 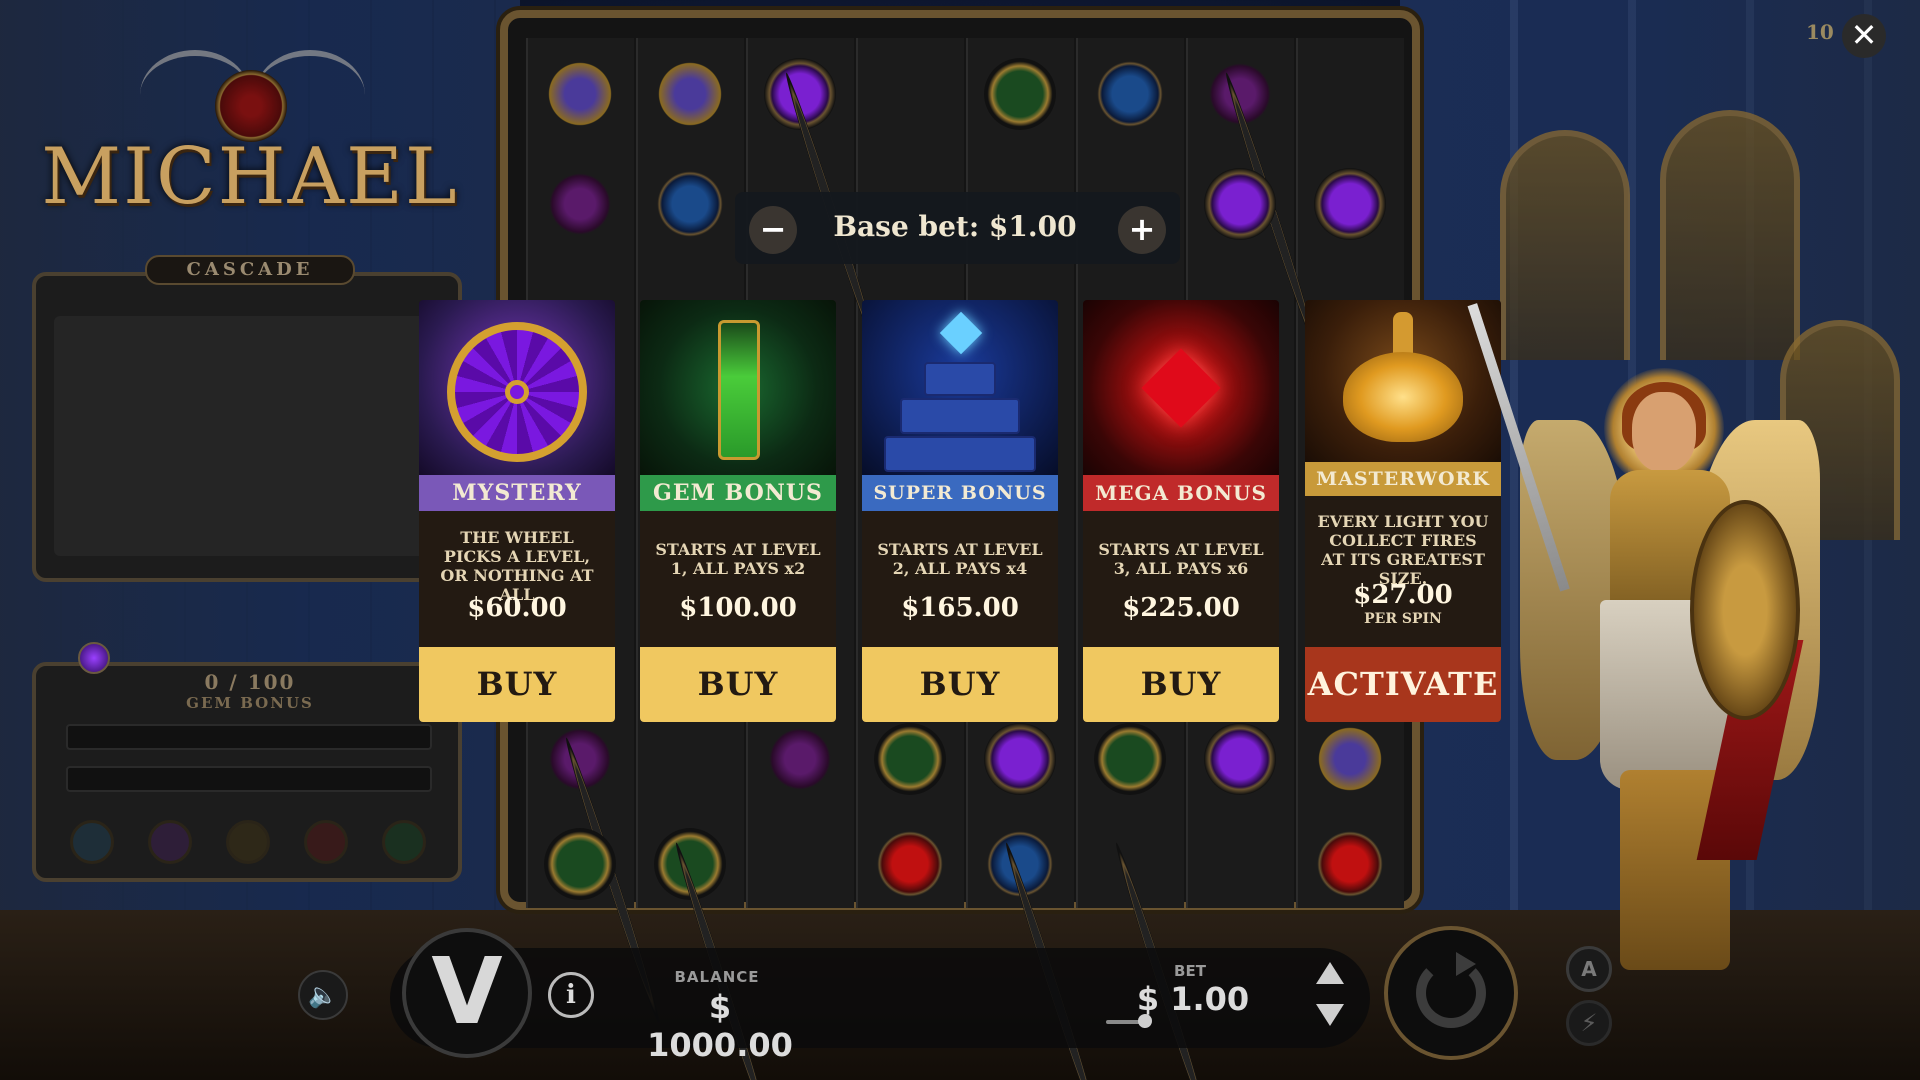 What do you see at coordinates (1745, 610) in the screenshot?
I see `angel-shield` at bounding box center [1745, 610].